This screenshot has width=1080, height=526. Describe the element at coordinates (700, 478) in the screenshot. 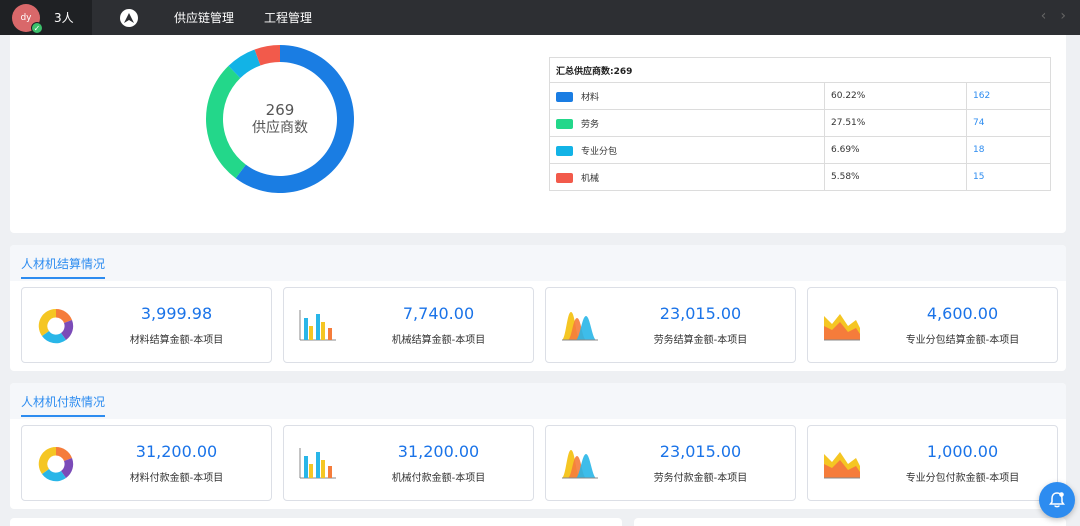

I see `payment-caption: 劳务付款金额-本项目` at that location.